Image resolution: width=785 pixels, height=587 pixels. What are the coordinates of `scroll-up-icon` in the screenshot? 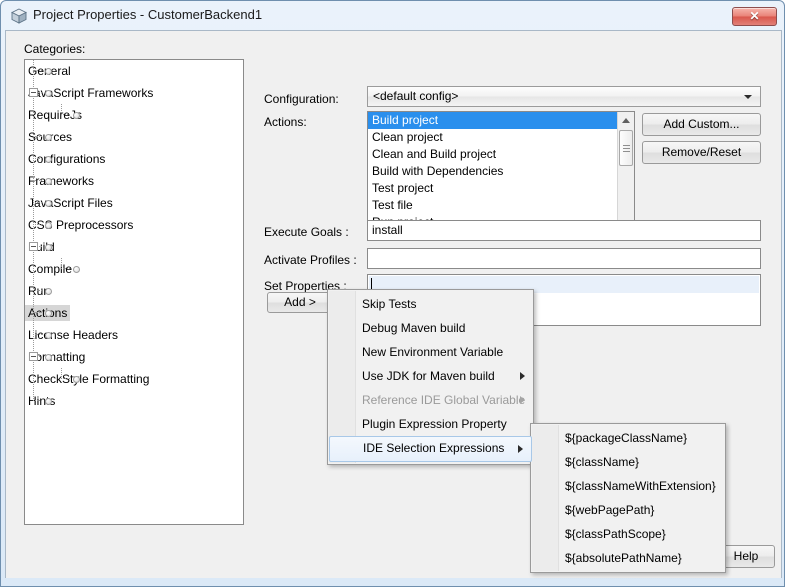 It's located at (626, 120).